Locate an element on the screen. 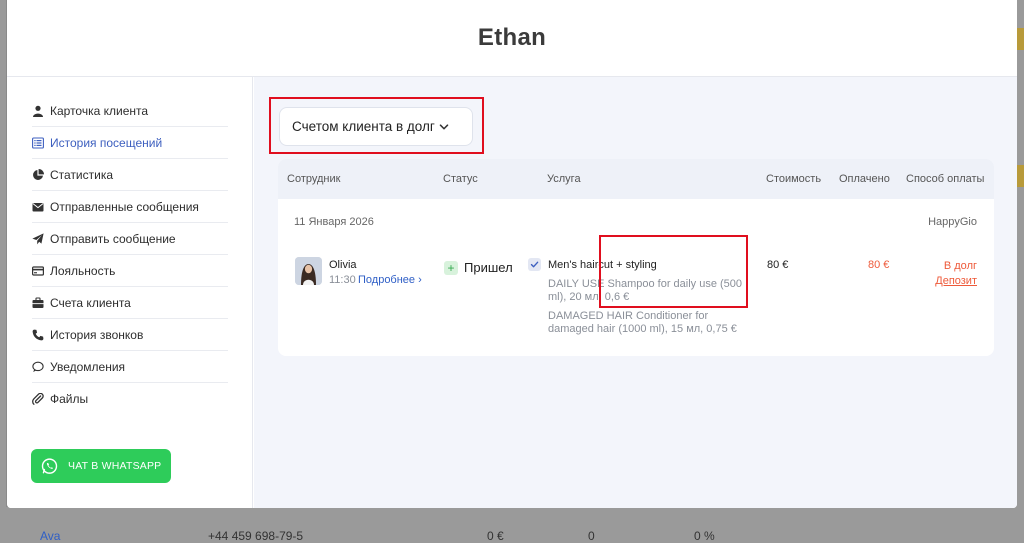 This screenshot has width=1024, height=543. whatsapp-chat-button: ЧАТ В WHATSAPP is located at coordinates (101, 466).